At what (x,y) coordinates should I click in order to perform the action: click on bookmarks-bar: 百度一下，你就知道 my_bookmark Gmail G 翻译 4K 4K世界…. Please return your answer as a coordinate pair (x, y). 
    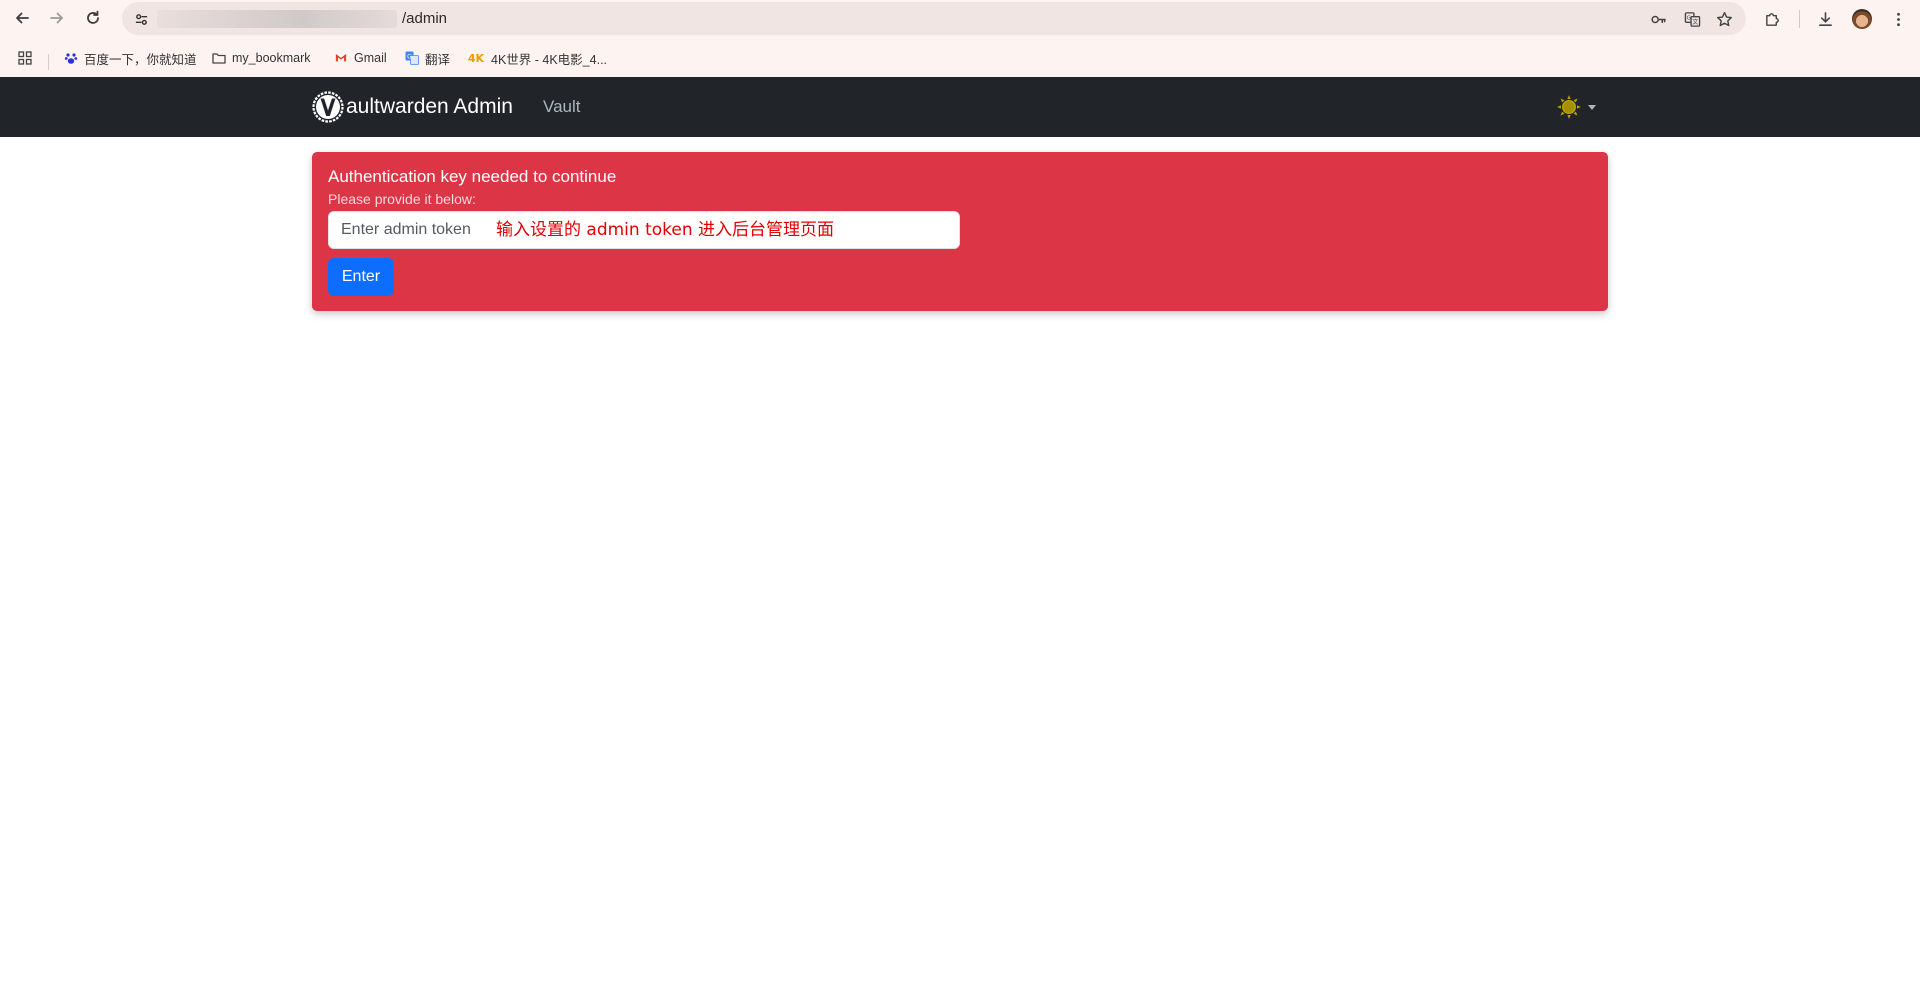
    Looking at the image, I should click on (960, 57).